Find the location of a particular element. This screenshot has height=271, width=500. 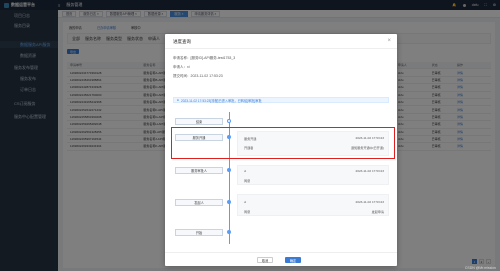

info-applicant: 申请人：xi is located at coordinates (181, 67).